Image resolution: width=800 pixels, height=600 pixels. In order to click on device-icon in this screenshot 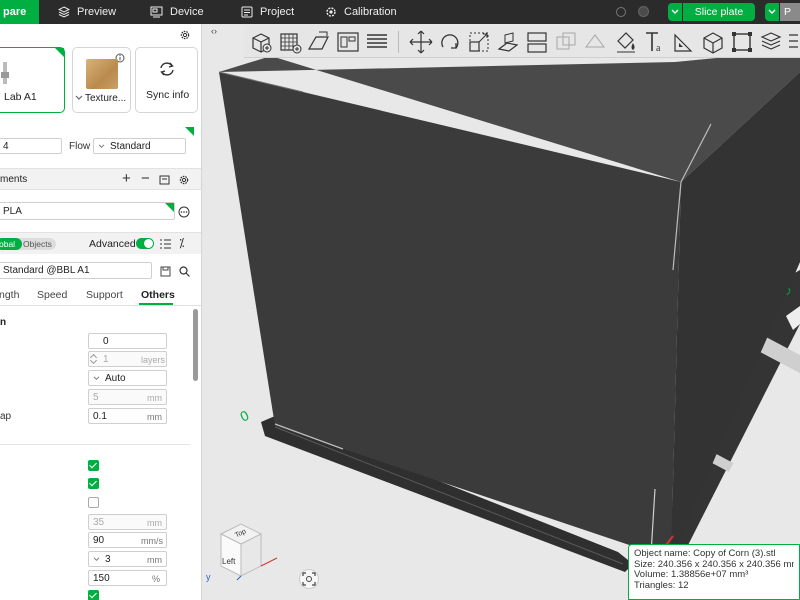, I will do `click(156, 12)`.